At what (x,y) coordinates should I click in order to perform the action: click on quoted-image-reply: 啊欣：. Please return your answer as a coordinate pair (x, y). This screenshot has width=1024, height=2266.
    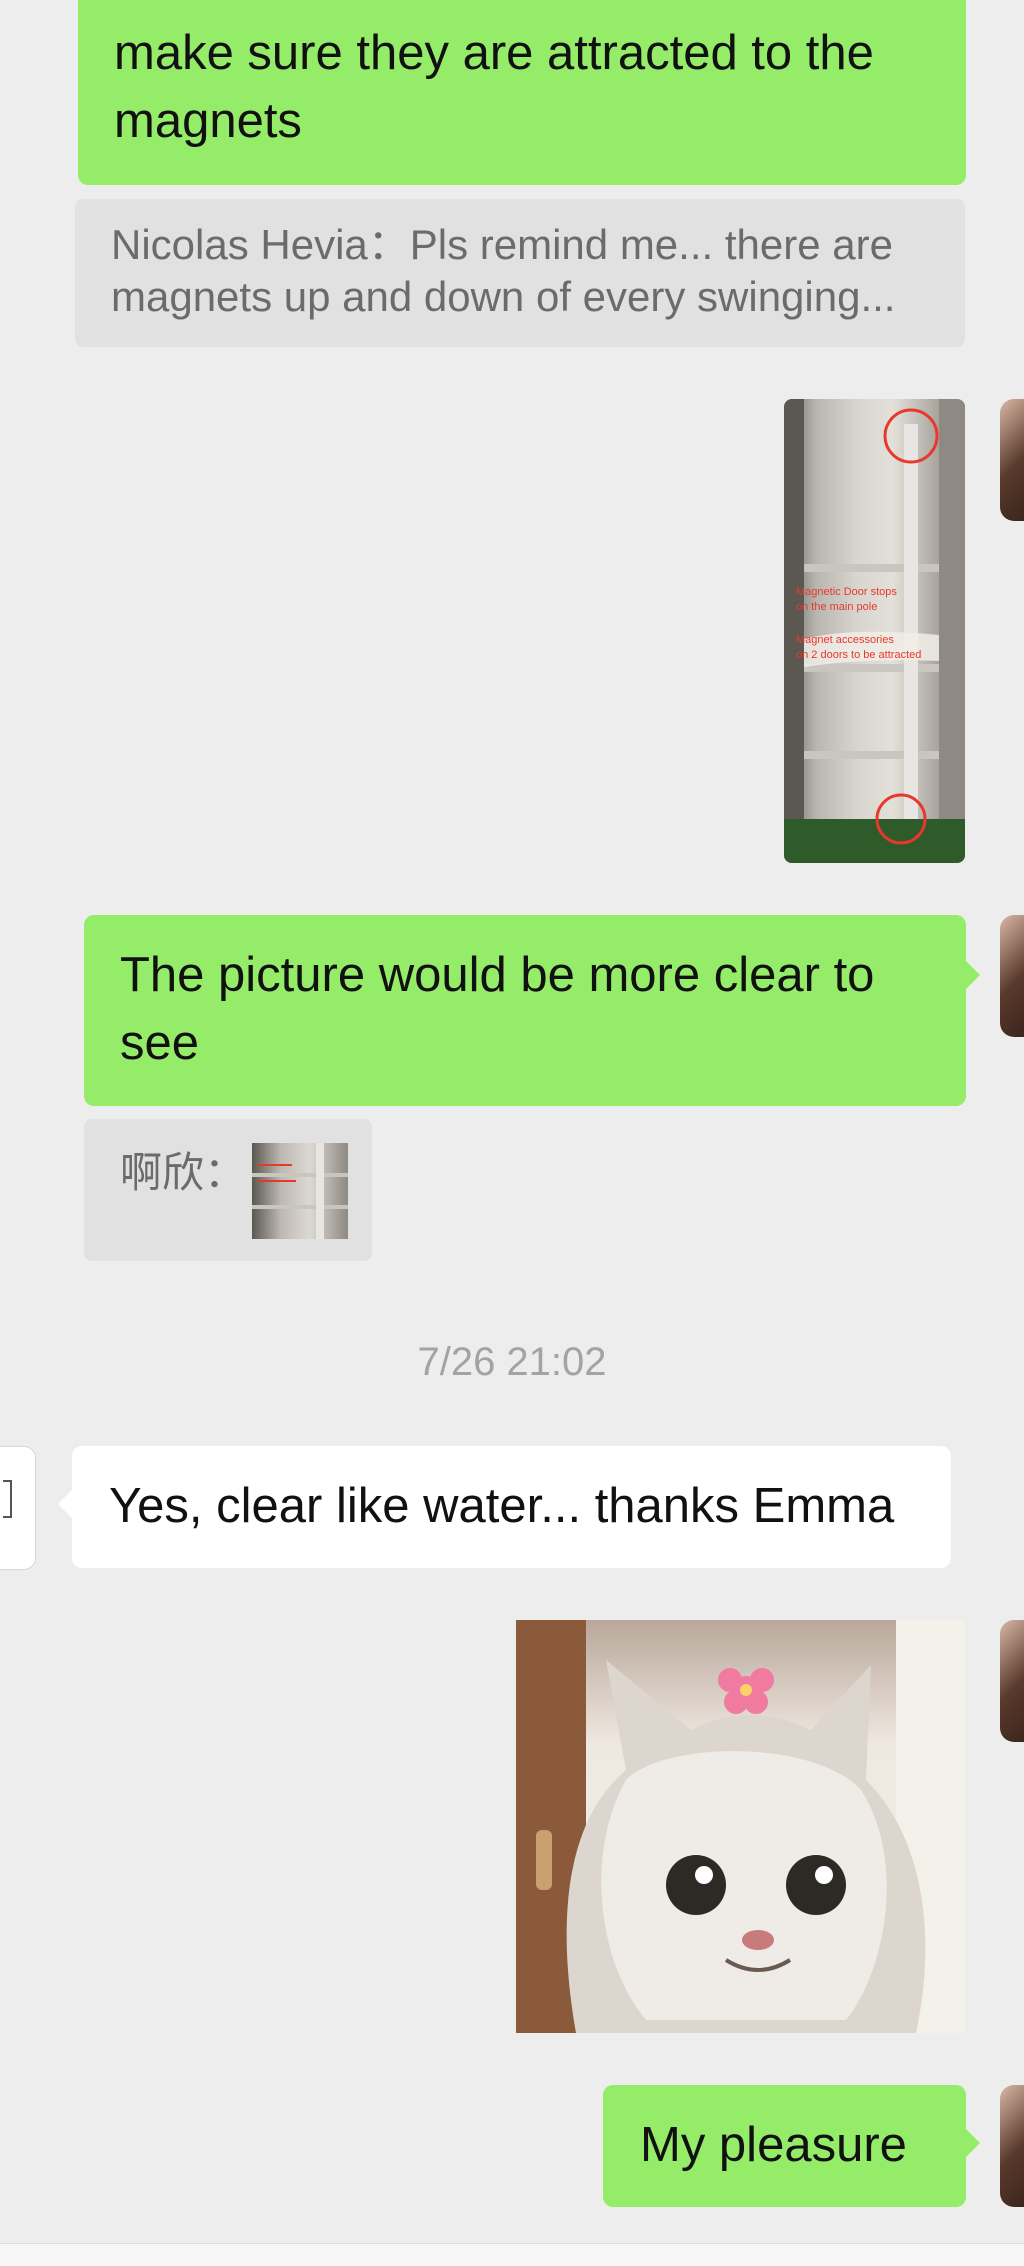
    Looking at the image, I should click on (228, 1190).